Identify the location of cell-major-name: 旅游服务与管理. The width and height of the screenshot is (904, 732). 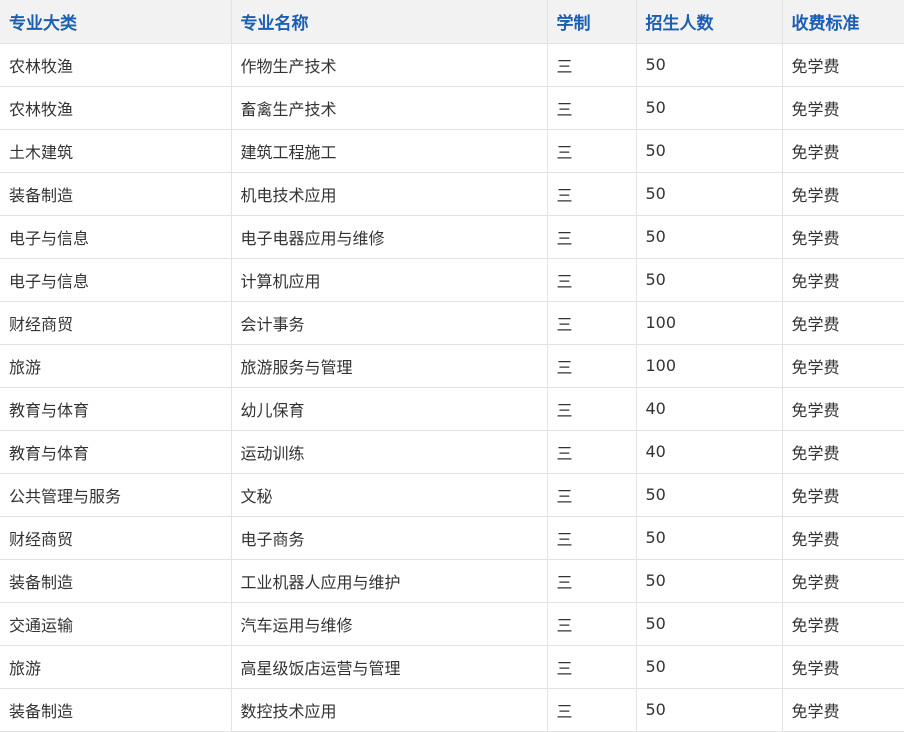
(389, 365).